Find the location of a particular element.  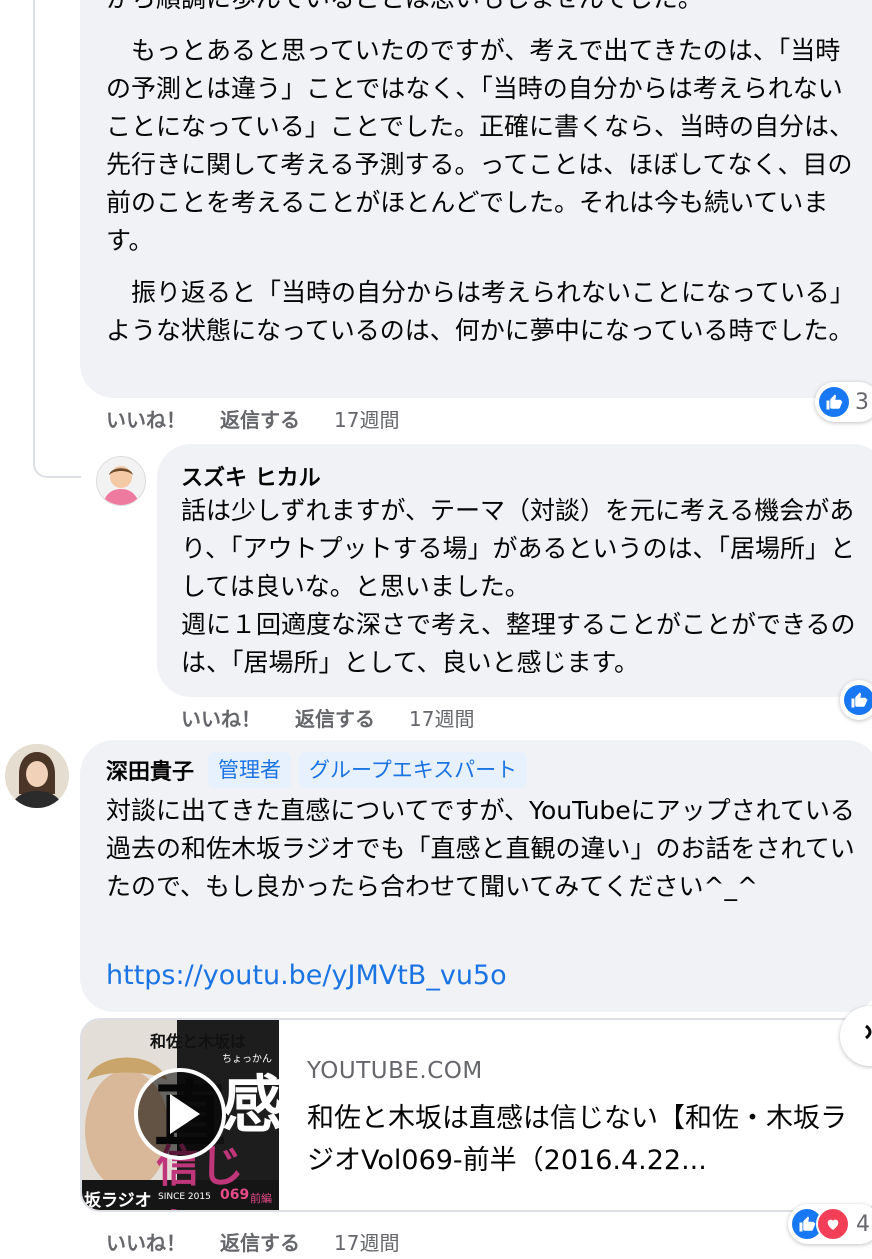

card-domain: YOUTUBE.COM is located at coordinates (395, 1071).